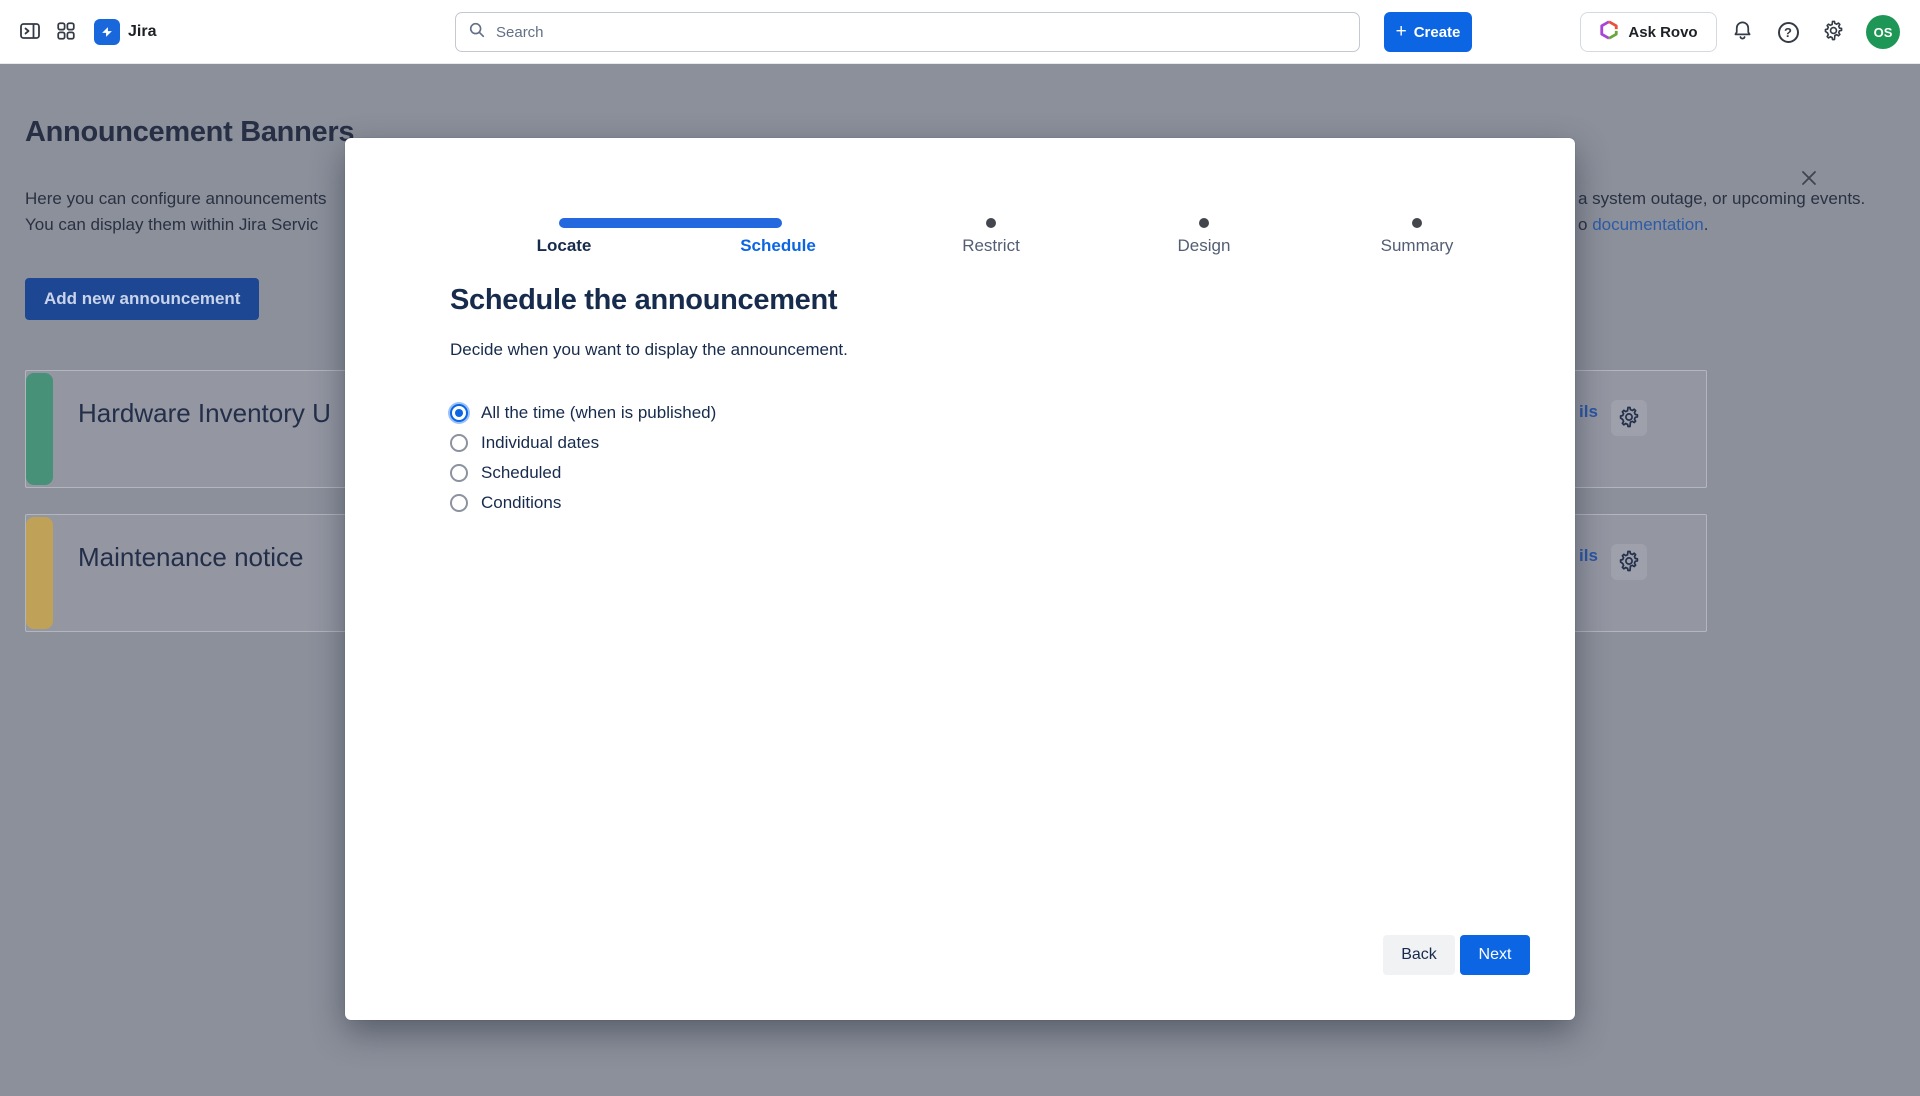 This screenshot has height=1096, width=1920. I want to click on help-button: ?, so click(1788, 32).